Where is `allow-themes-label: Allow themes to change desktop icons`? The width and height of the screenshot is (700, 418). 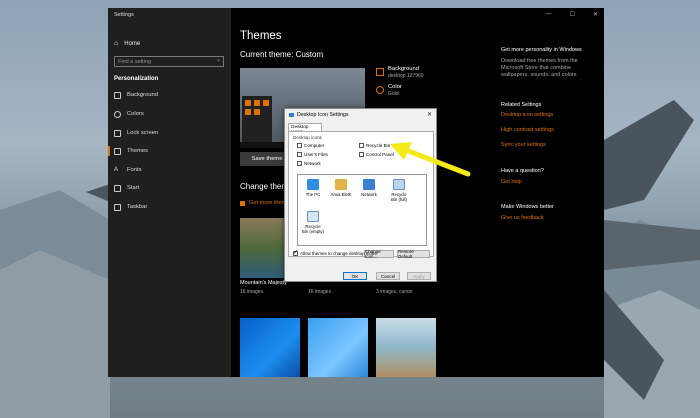 allow-themes-label: Allow themes to change desktop icons is located at coordinates (338, 253).